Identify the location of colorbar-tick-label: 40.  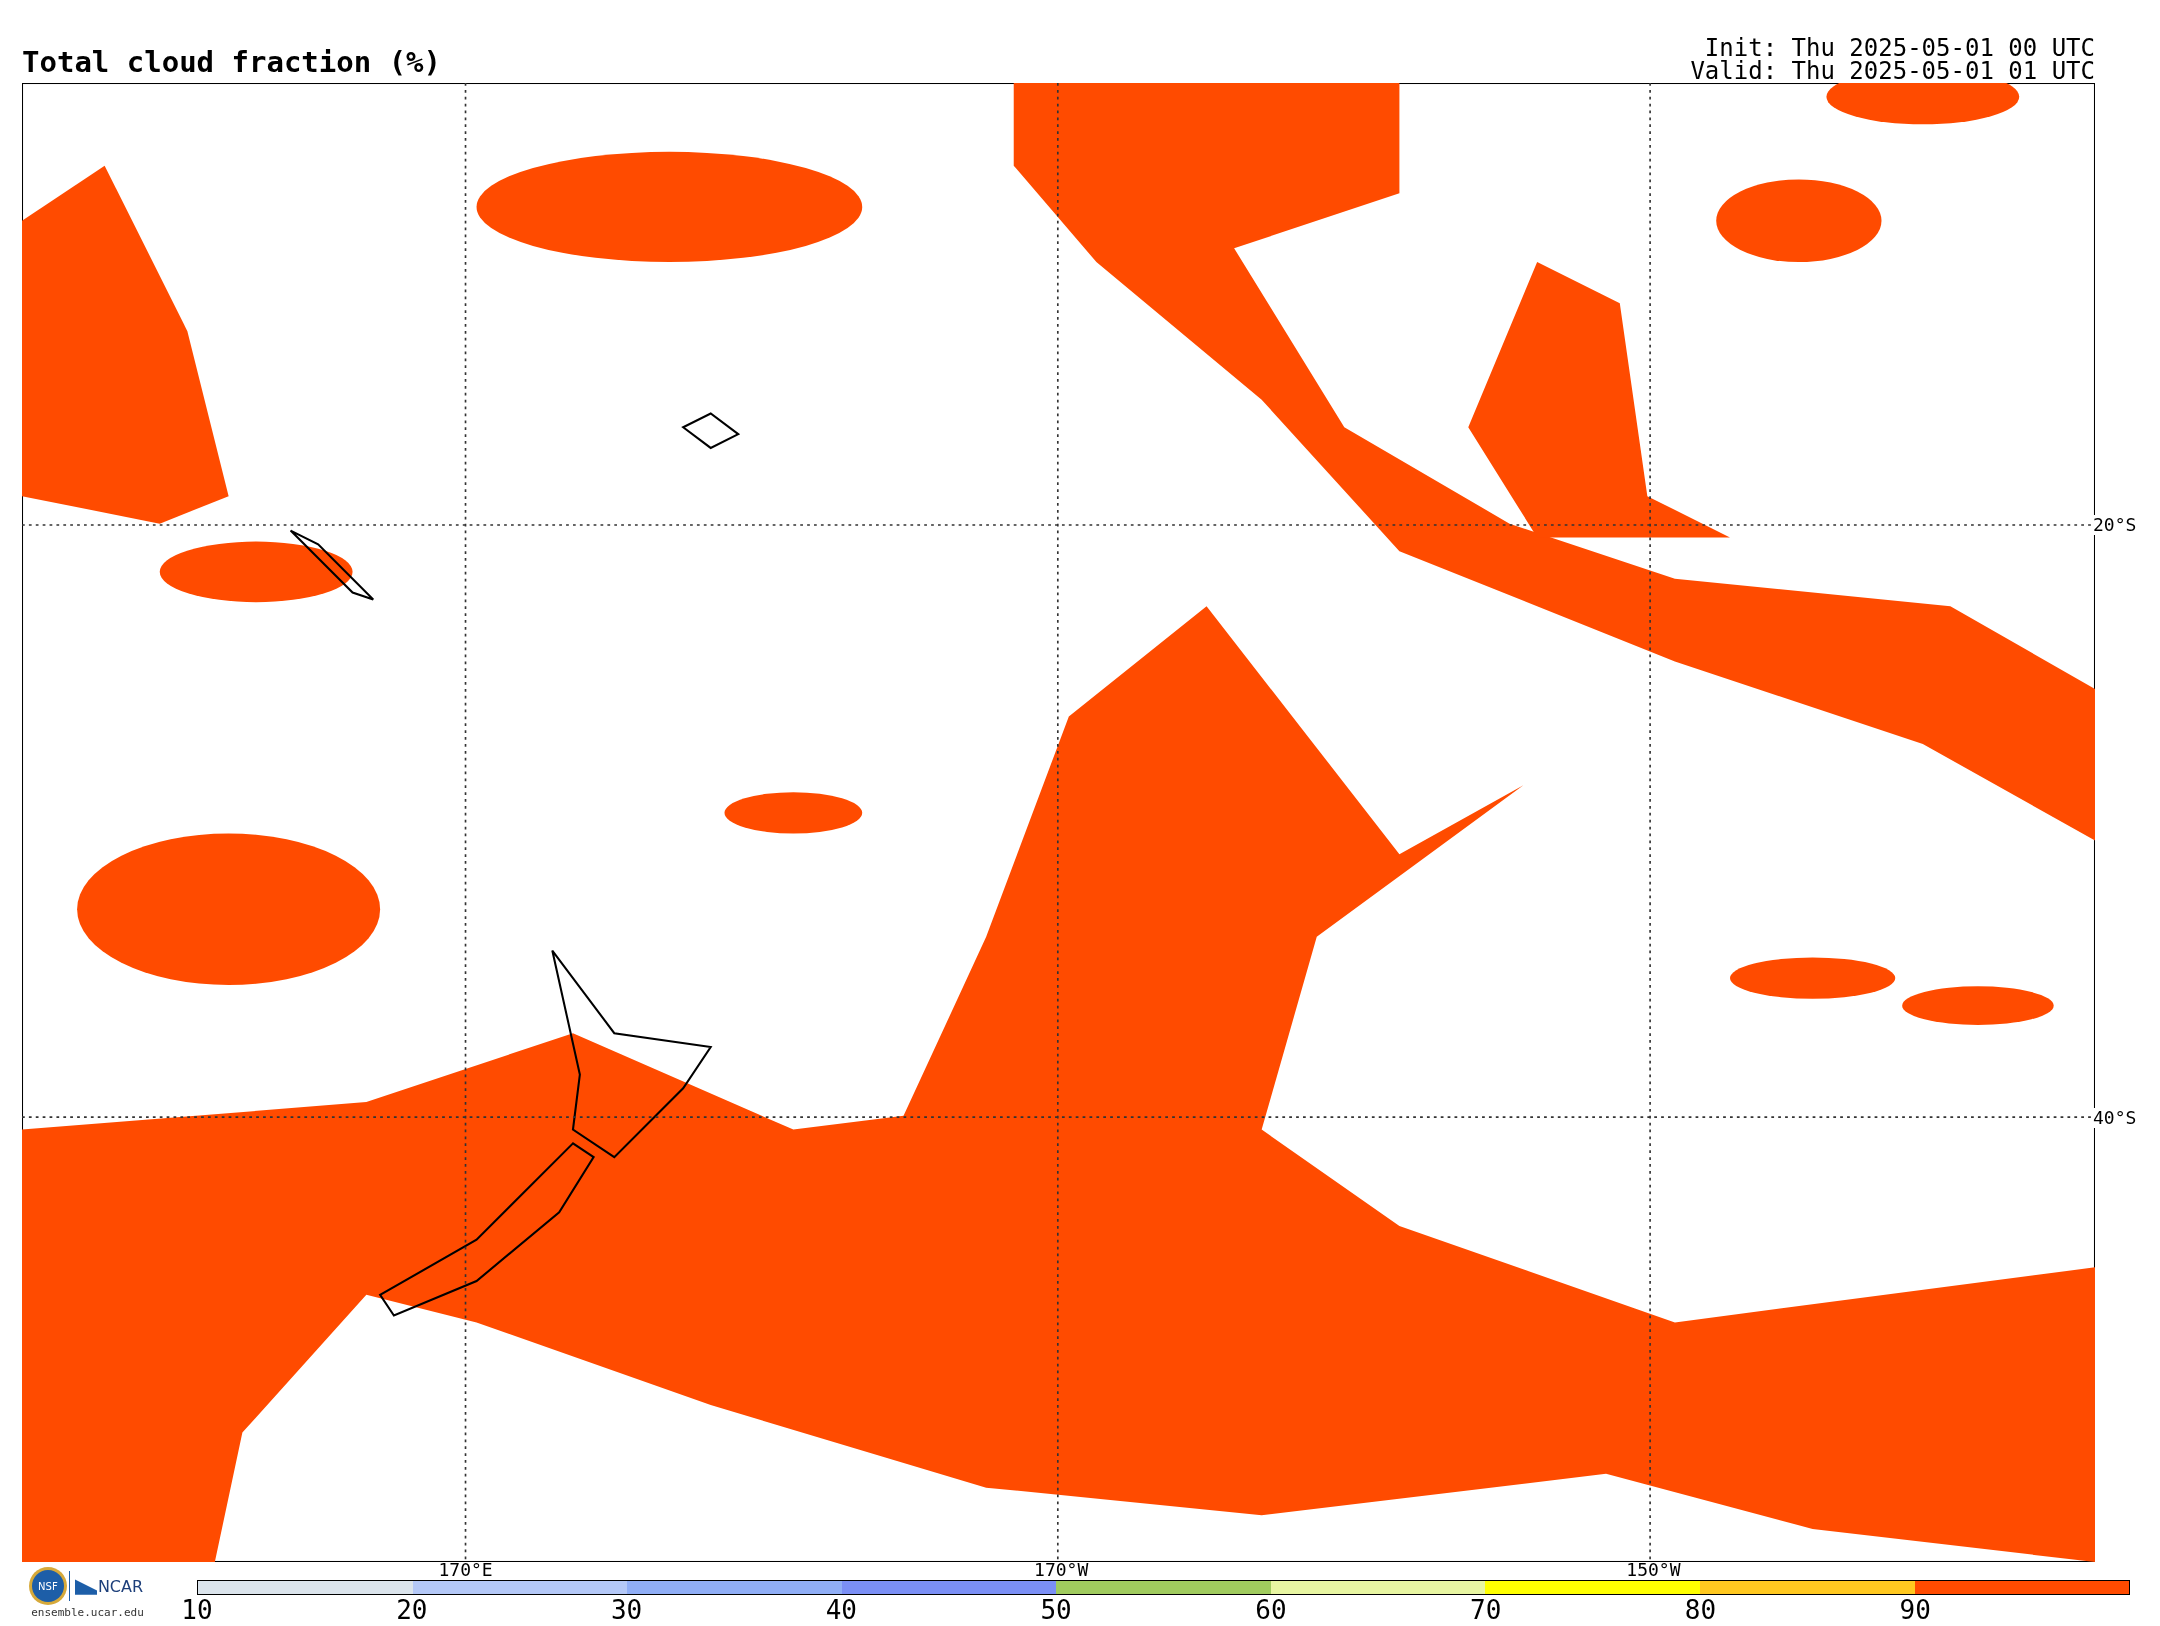
(841, 1610).